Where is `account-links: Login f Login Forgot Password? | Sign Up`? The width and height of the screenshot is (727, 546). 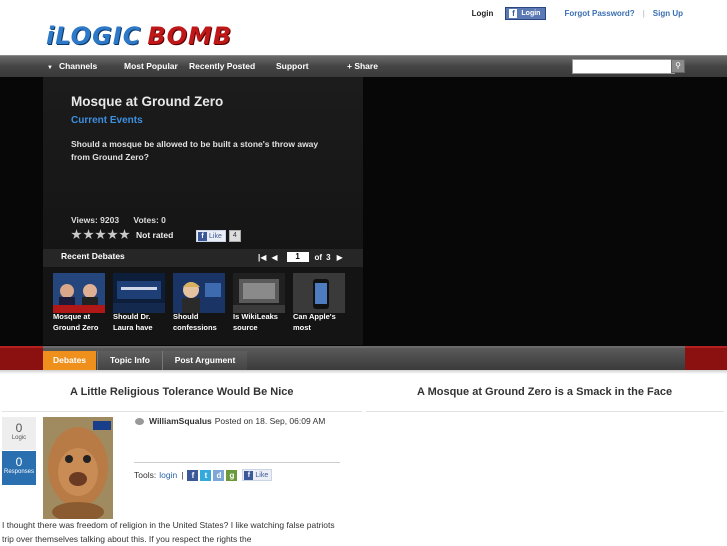
account-links: Login f Login Forgot Password? | Sign Up is located at coordinates (577, 13).